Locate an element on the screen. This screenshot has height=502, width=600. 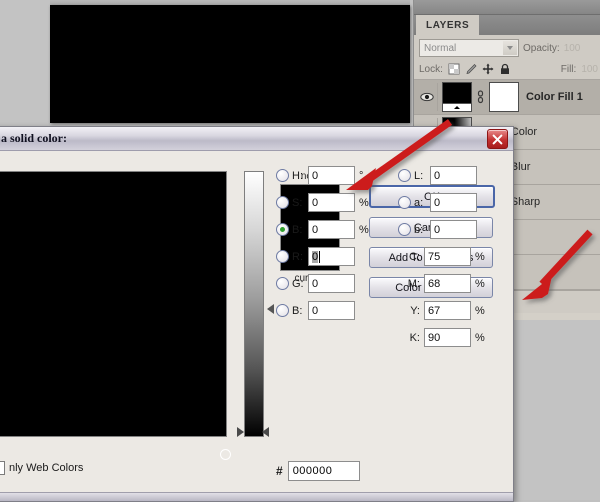
chevron-down-icon is located at coordinates (510, 48).